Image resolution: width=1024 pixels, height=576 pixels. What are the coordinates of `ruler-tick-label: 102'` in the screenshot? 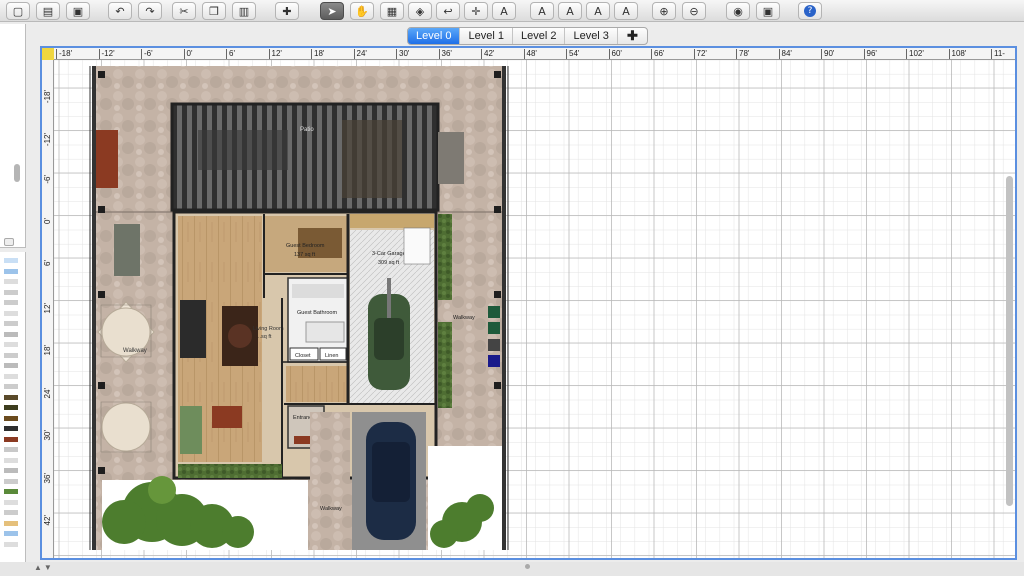 It's located at (915, 54).